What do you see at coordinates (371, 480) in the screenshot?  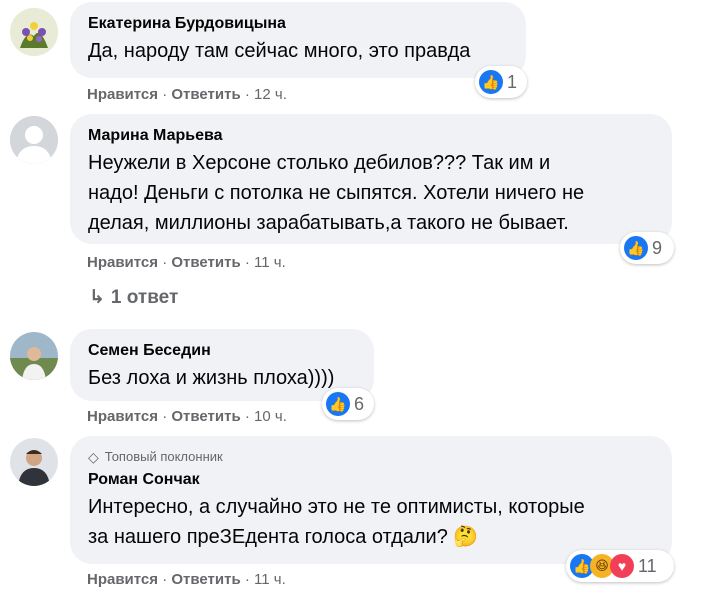 I see `comment-author: Роман Сончак` at bounding box center [371, 480].